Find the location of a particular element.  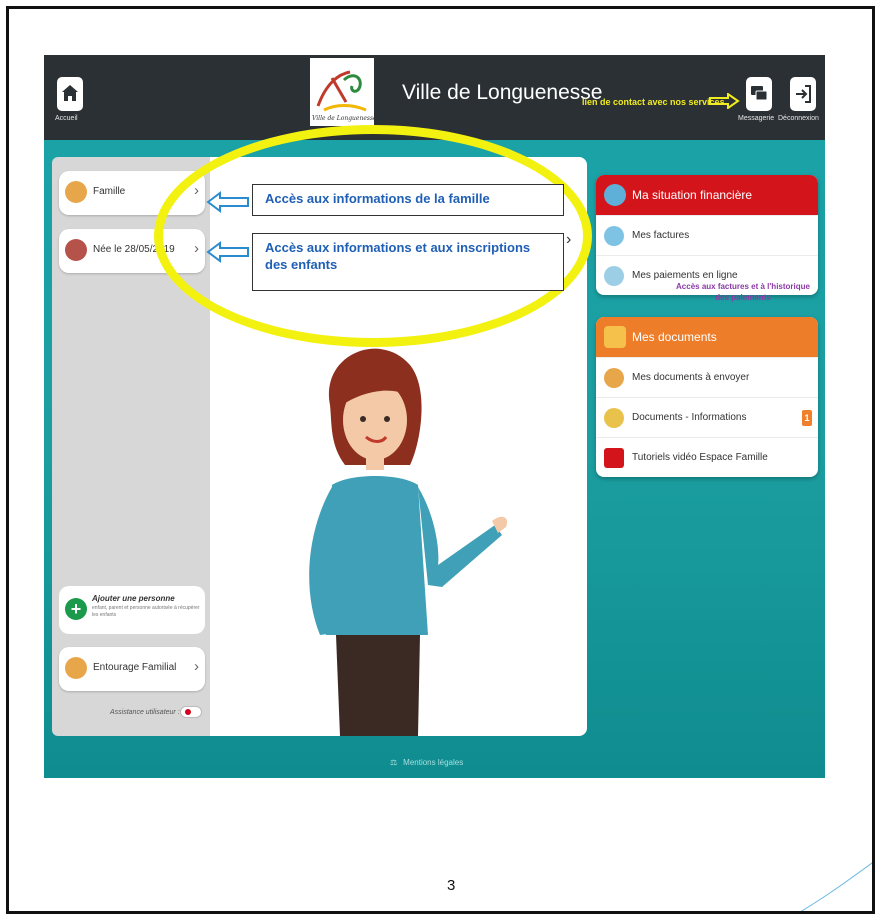

logo-text: Ville de Longuenesse is located at coordinates (344, 118).